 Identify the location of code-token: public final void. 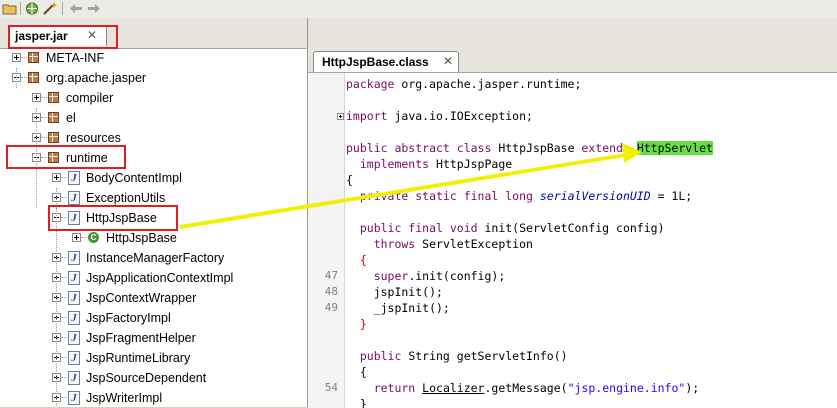
(415, 228).